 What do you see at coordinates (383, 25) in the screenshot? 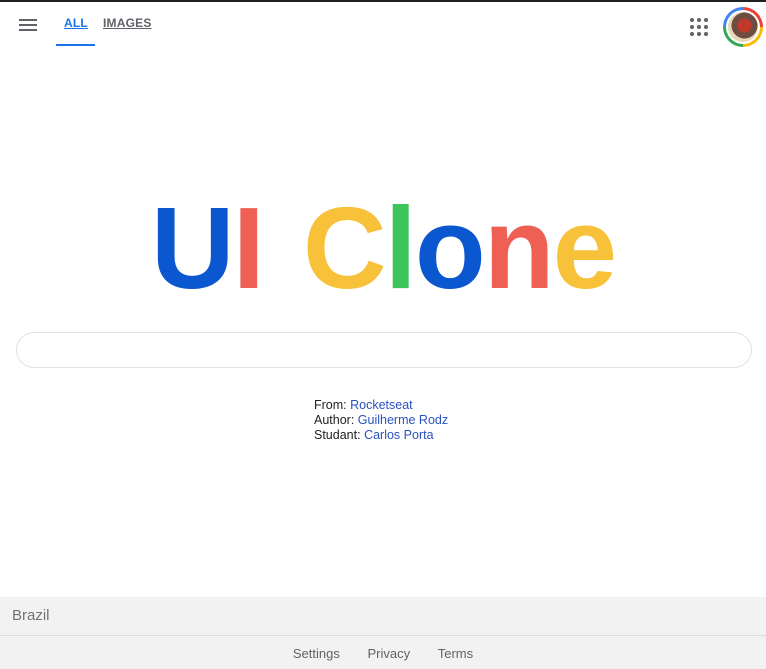
I see `top-bar: ALL IMAGES` at bounding box center [383, 25].